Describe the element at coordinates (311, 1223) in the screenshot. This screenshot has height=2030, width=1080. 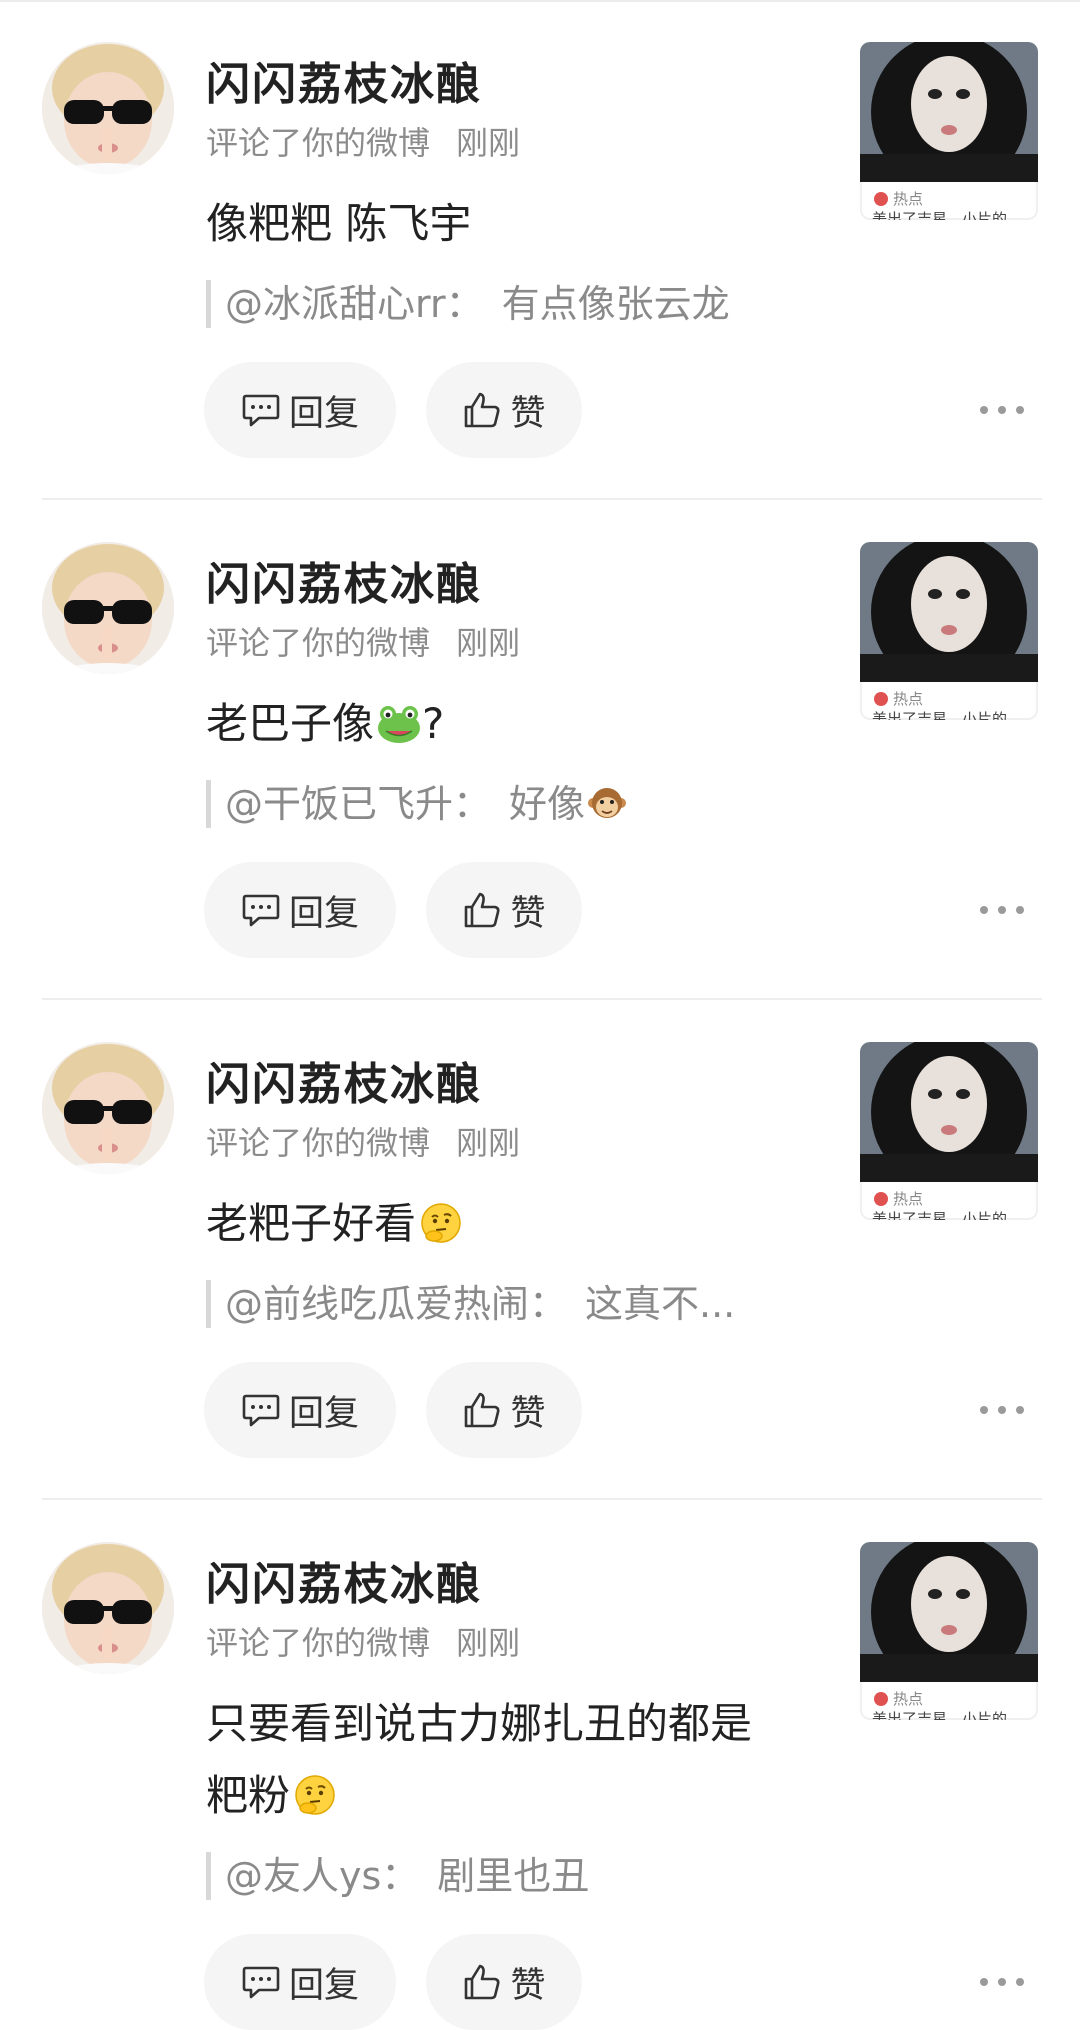
I see `comment-line: 老粑子好看` at that location.